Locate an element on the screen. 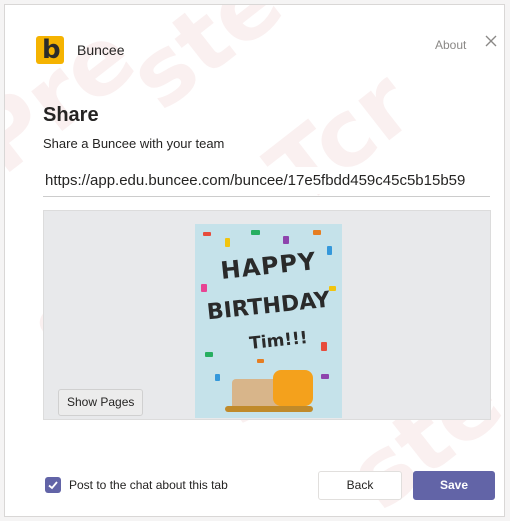 This screenshot has height=521, width=510. page-subtitle: Share a Buncee with your team is located at coordinates (134, 143).